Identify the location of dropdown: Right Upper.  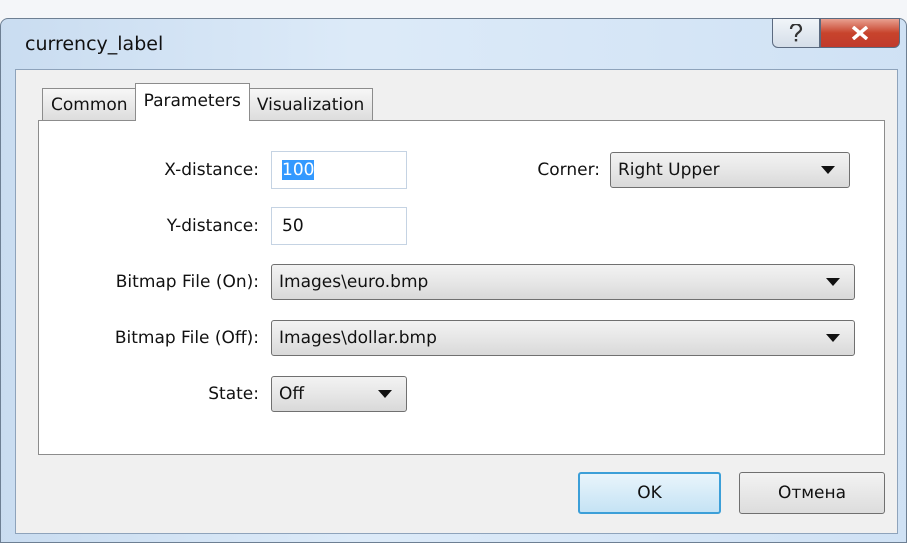
(730, 170).